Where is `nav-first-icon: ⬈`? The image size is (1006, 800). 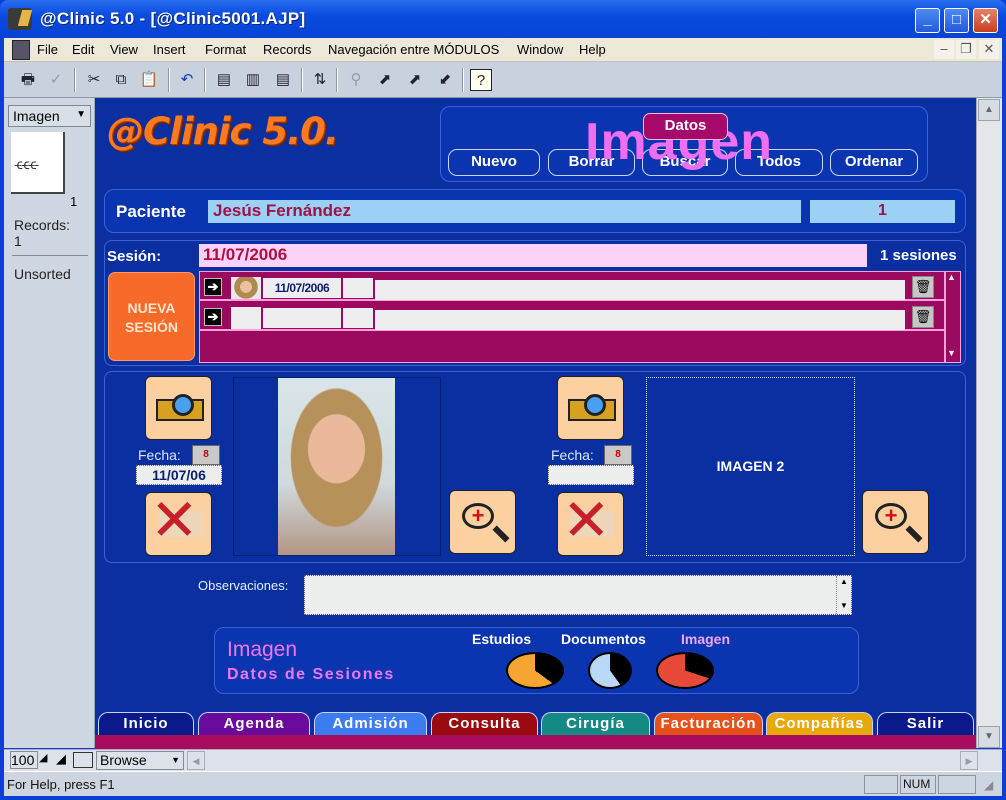 nav-first-icon: ⬈ is located at coordinates (385, 80).